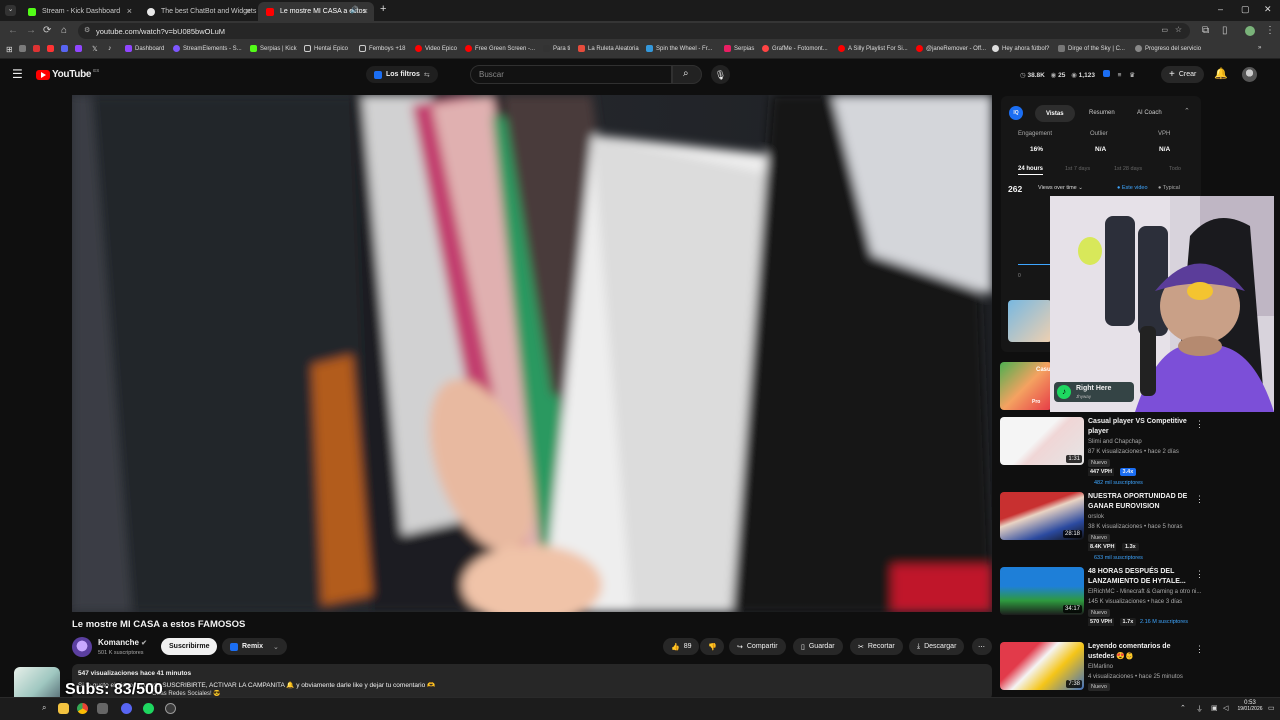 This screenshot has width=1280, height=720. Describe the element at coordinates (67, 74) in the screenshot. I see `youtube-logo: YouTube ES` at that location.